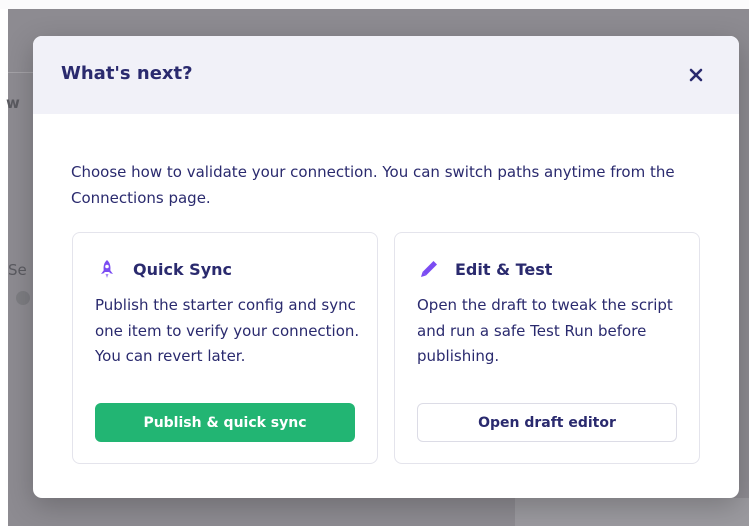  I want to click on card-title: Quick Sync, so click(182, 269).